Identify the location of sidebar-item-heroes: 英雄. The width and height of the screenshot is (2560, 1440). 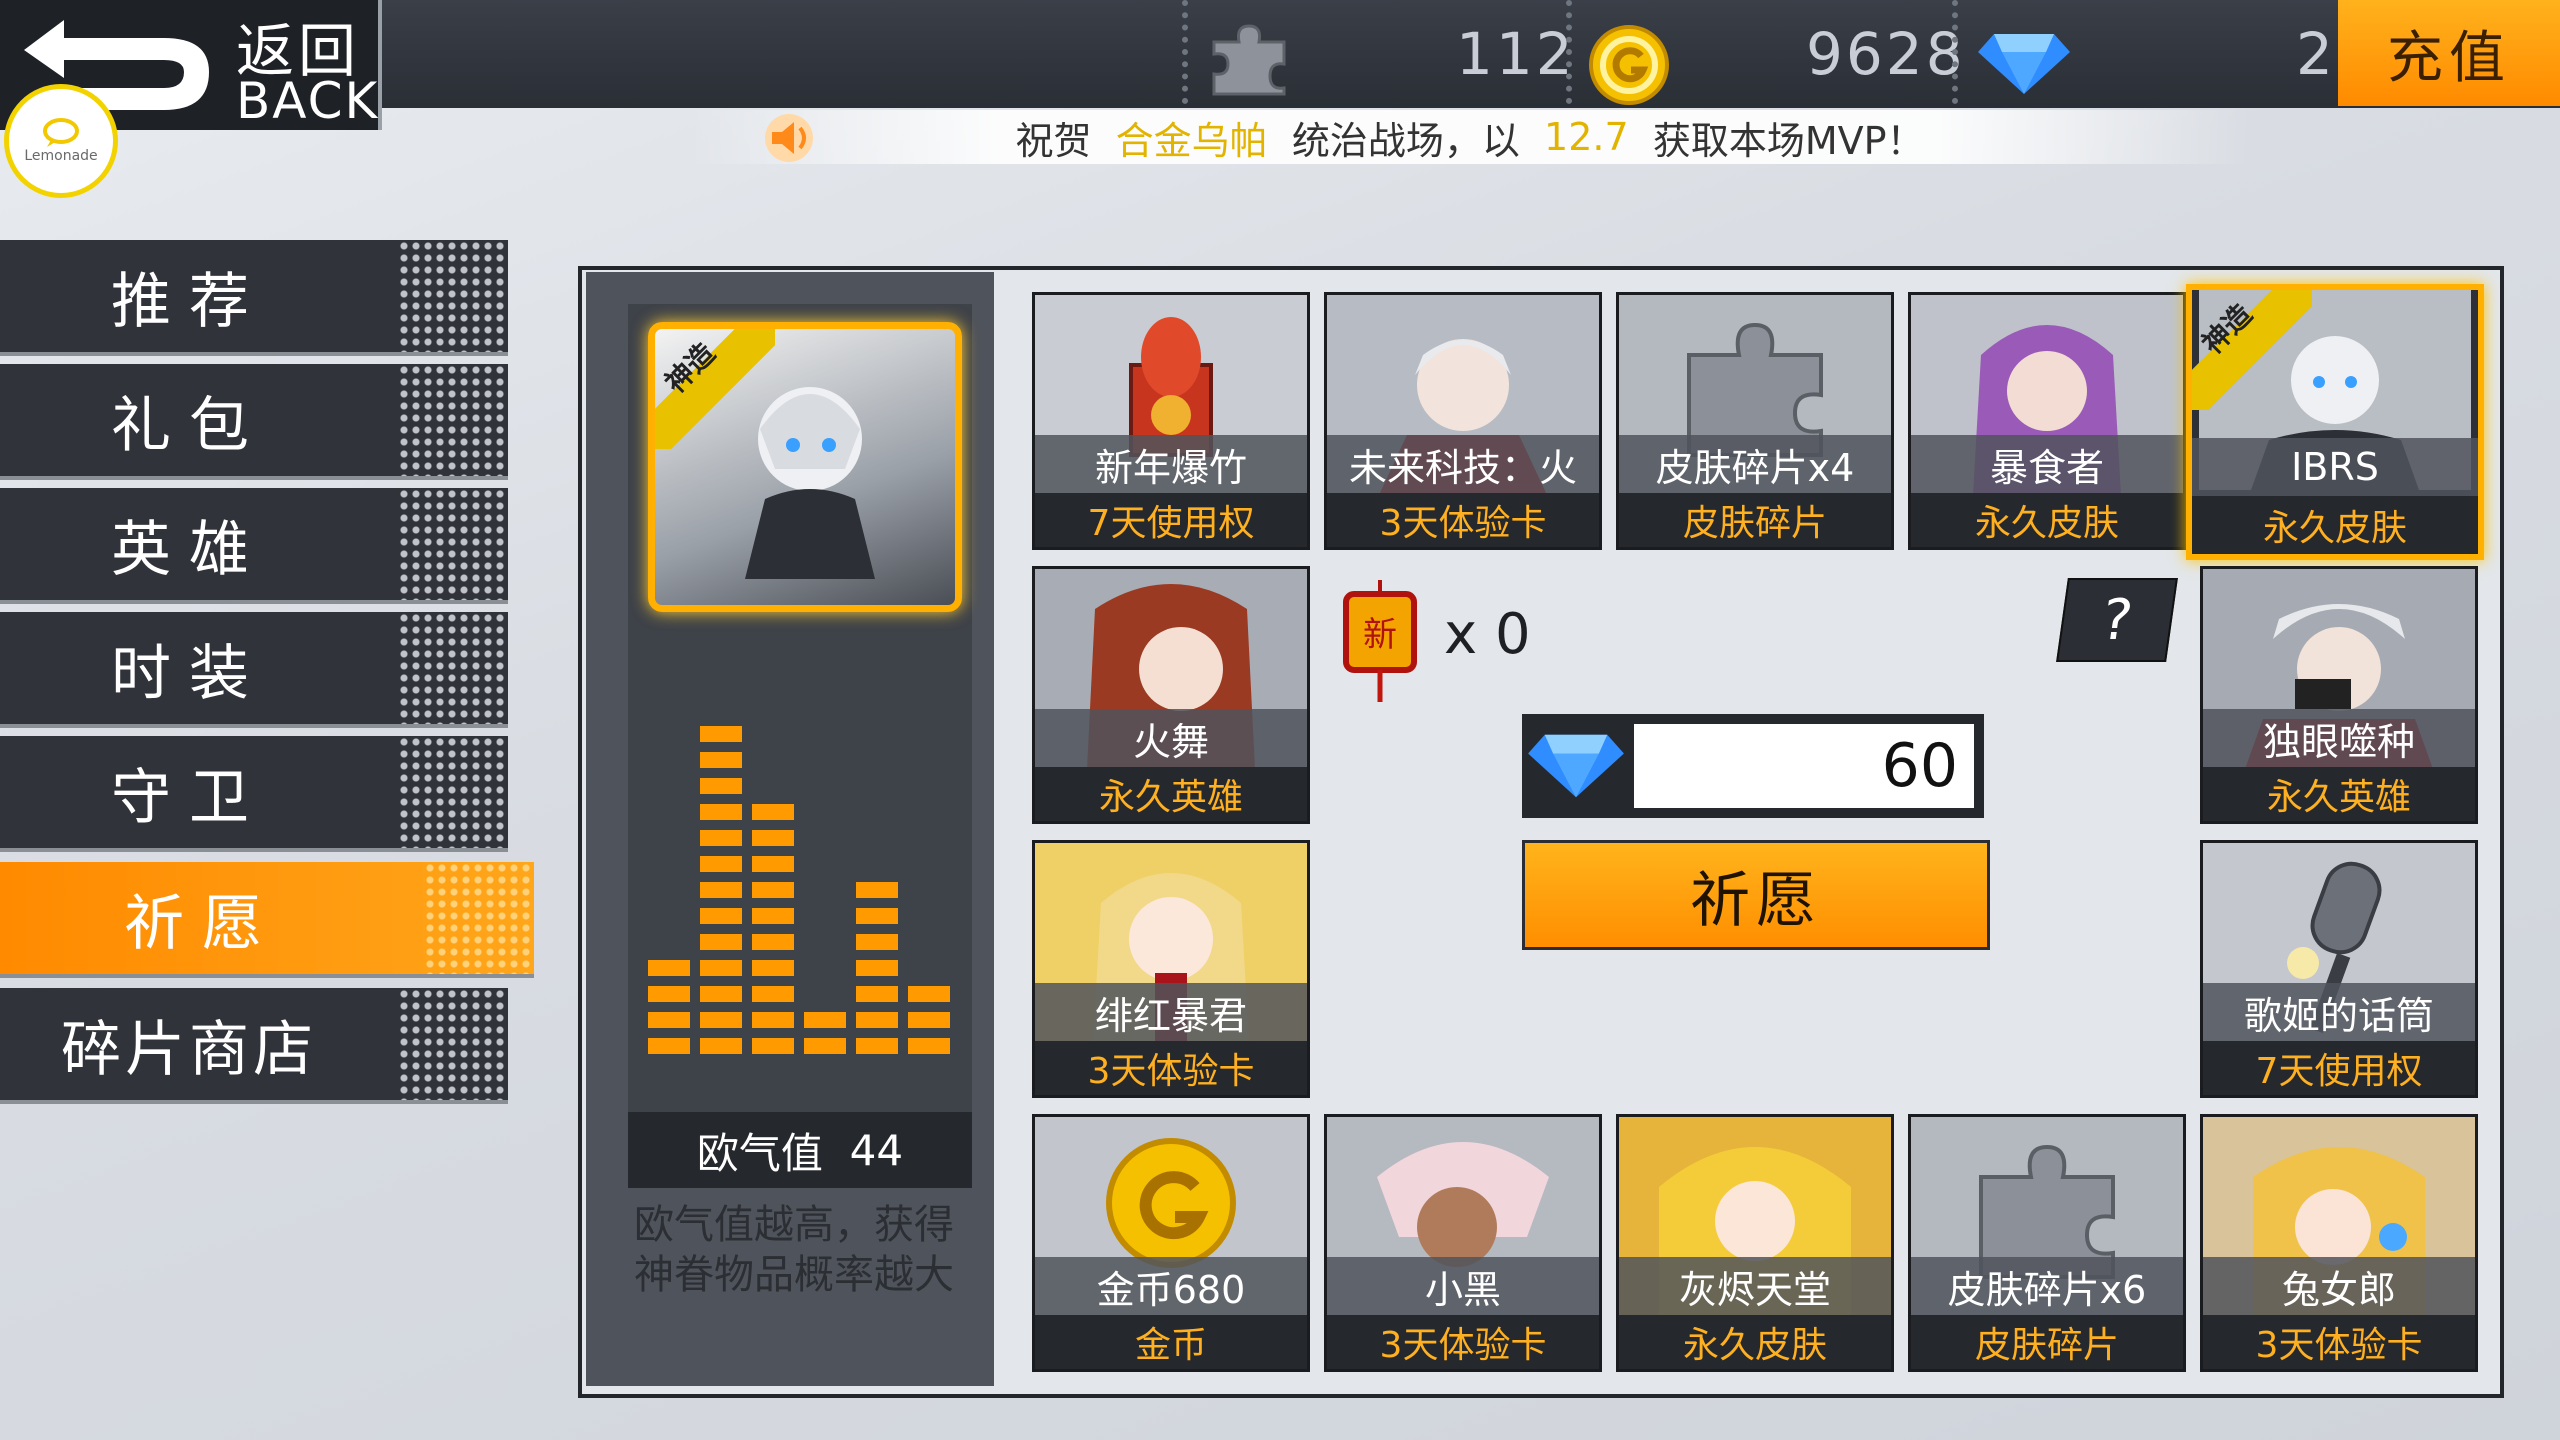
(254, 544).